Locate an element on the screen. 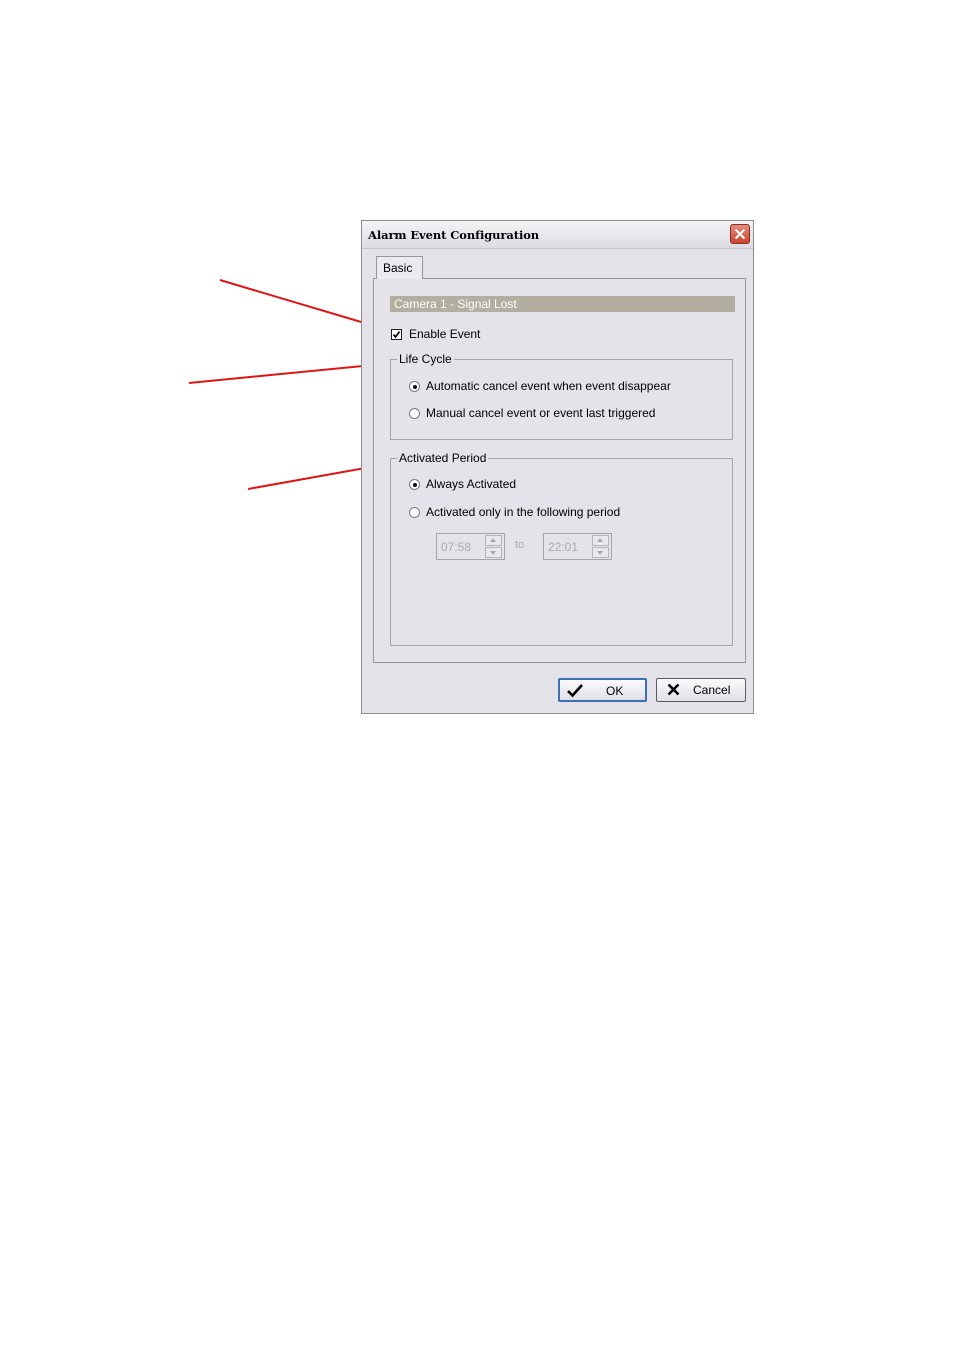 The image size is (954, 1356). end-time-spin-down is located at coordinates (600, 552).